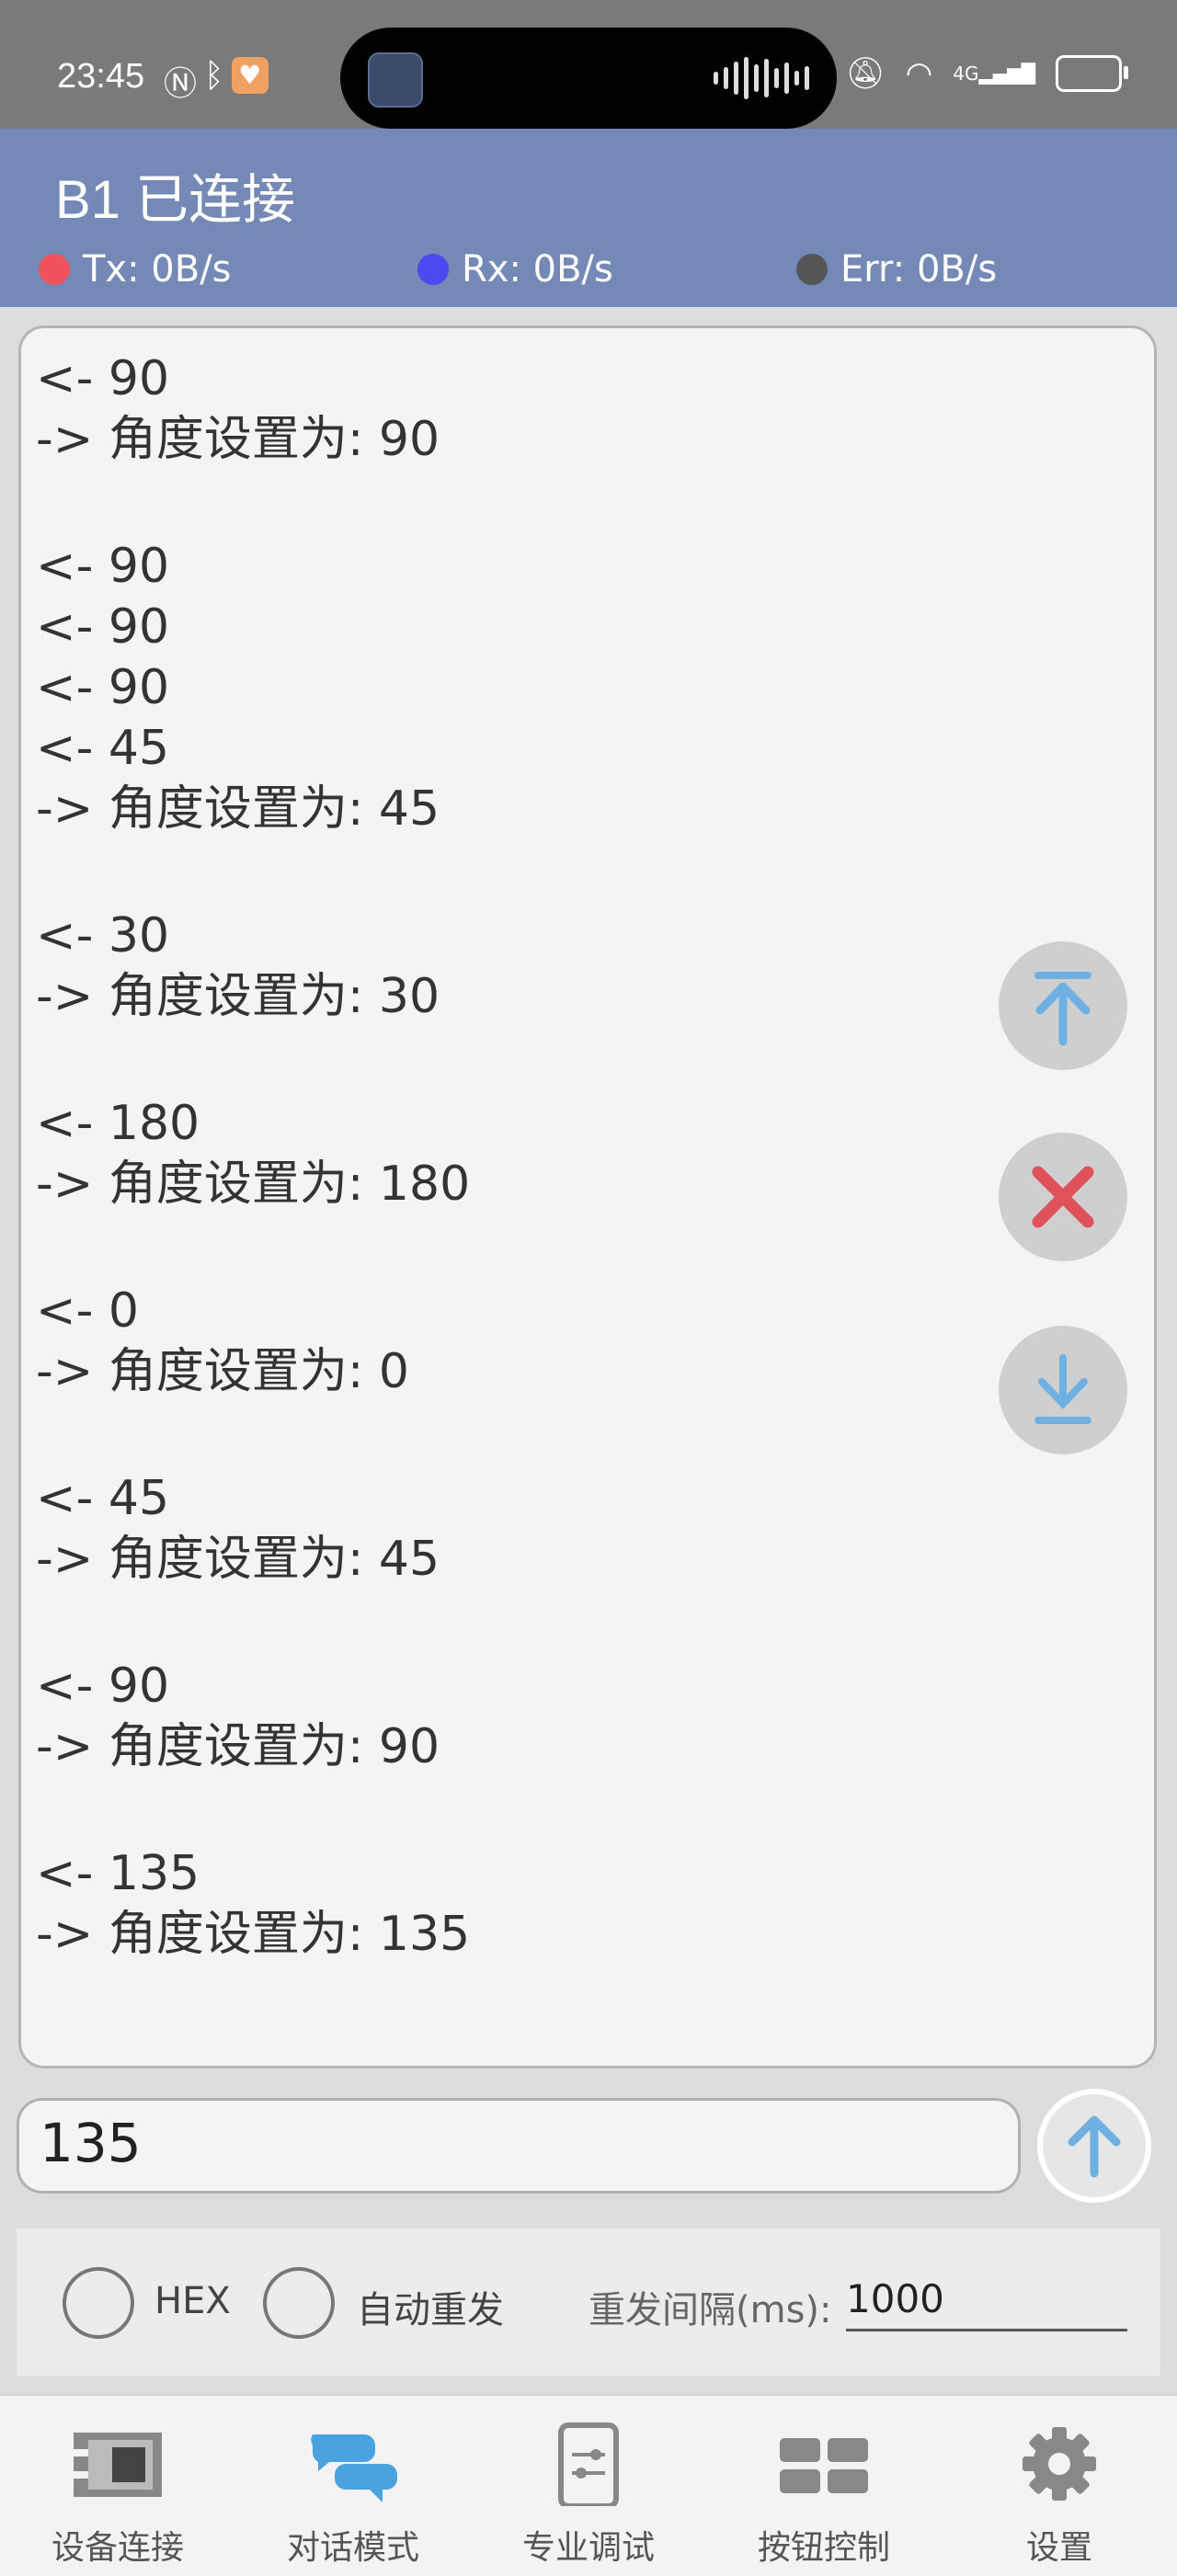 The height and width of the screenshot is (2576, 1177). Describe the element at coordinates (54, 269) in the screenshot. I see `tx-indicator-icon` at that location.